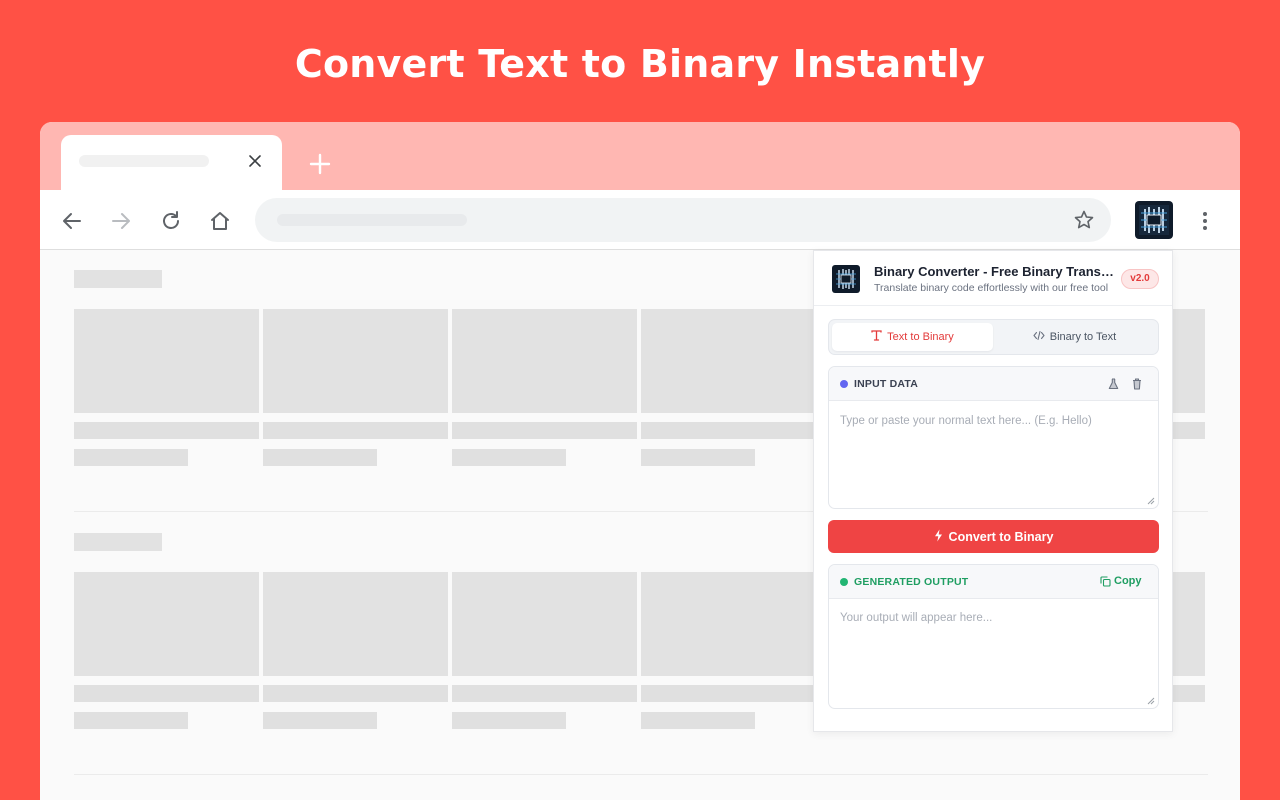 The height and width of the screenshot is (800, 1280). I want to click on extension-logo-icon, so click(846, 279).